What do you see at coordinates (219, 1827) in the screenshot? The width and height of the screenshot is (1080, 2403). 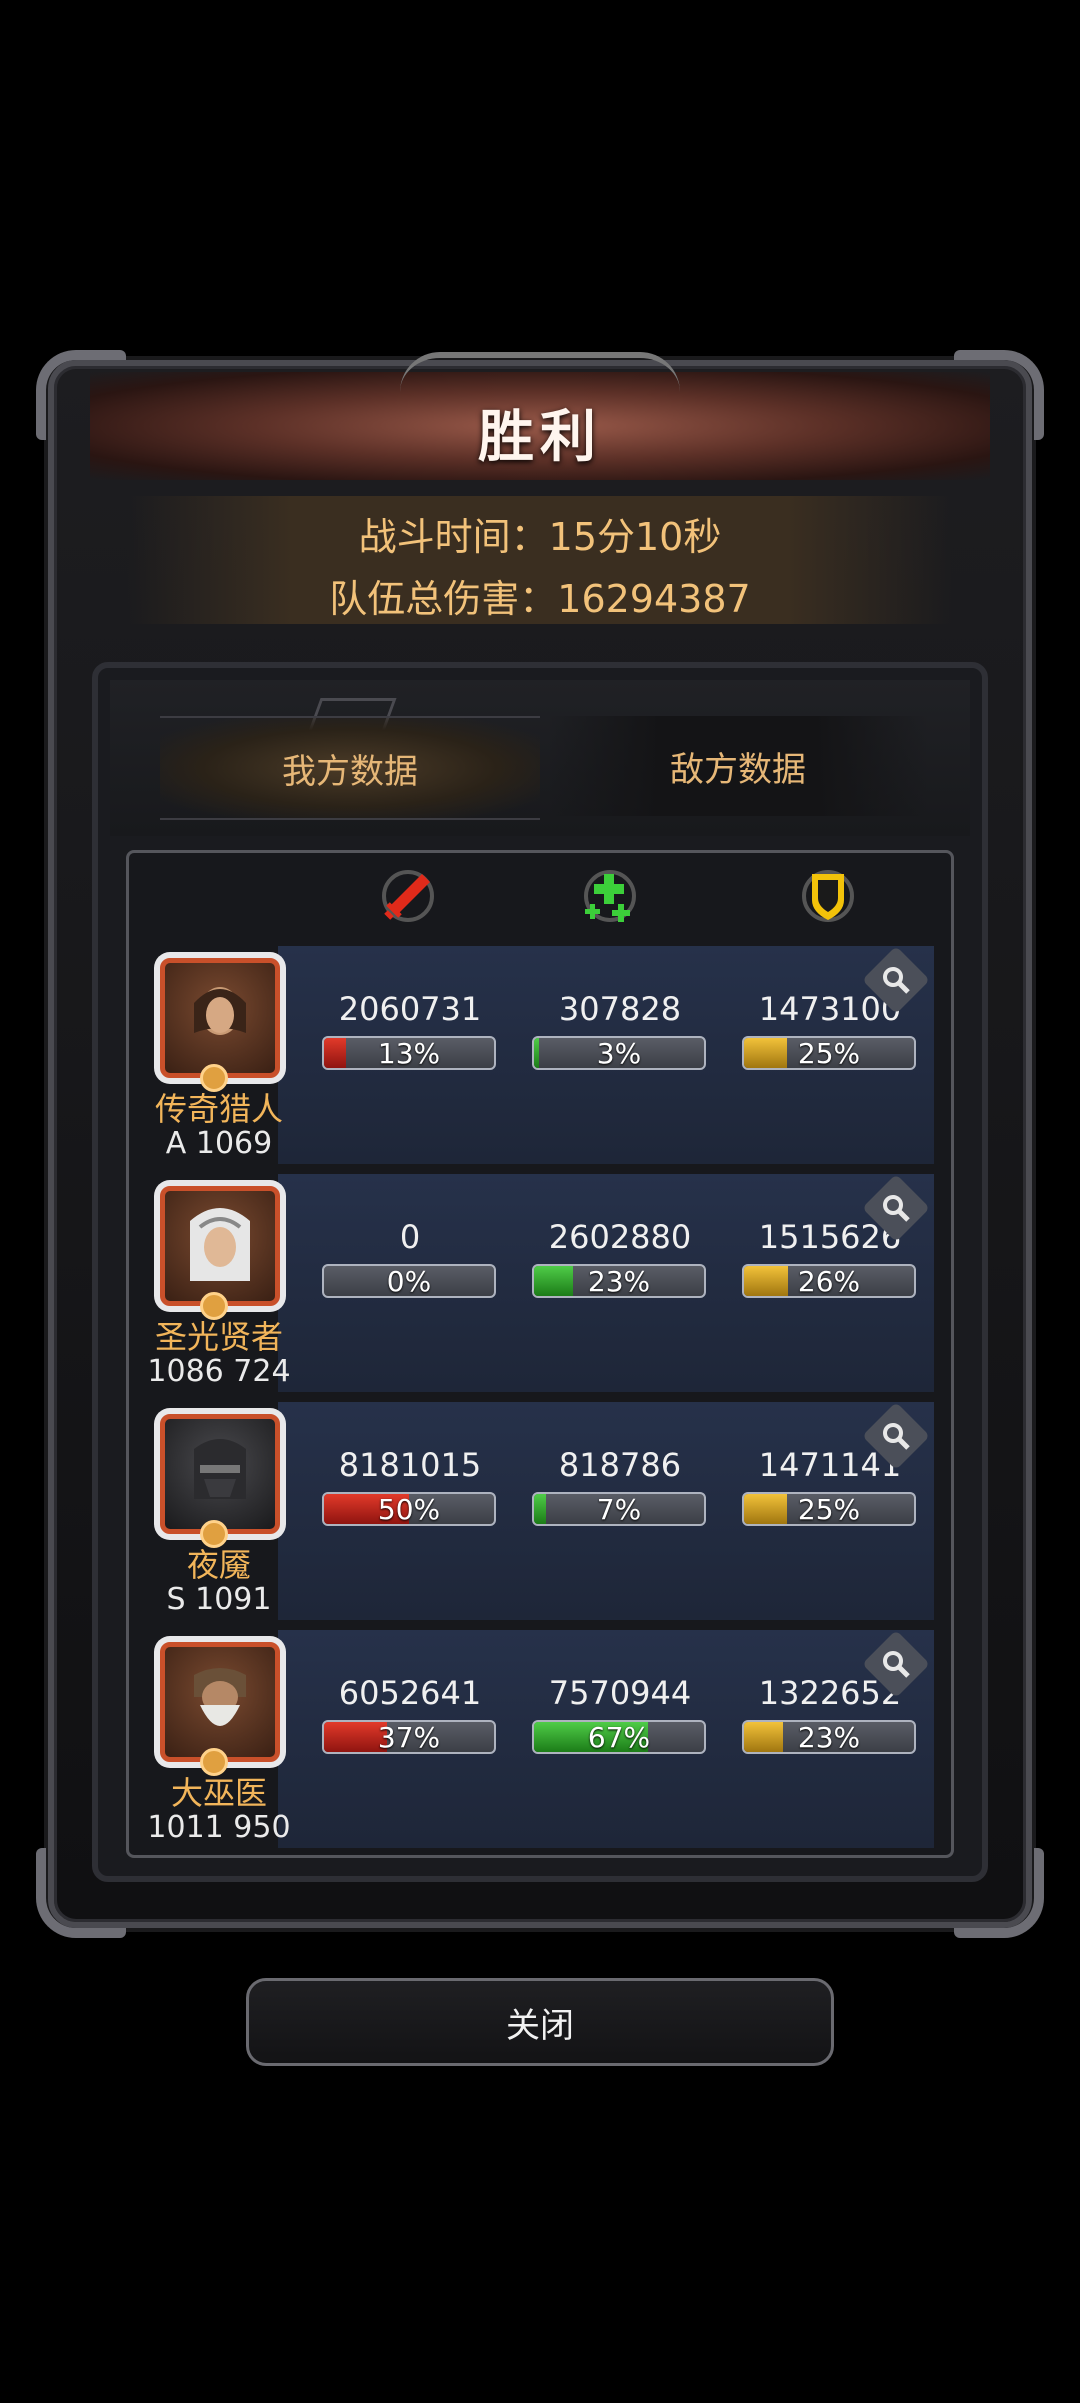 I see `hero-power: 1011 950` at bounding box center [219, 1827].